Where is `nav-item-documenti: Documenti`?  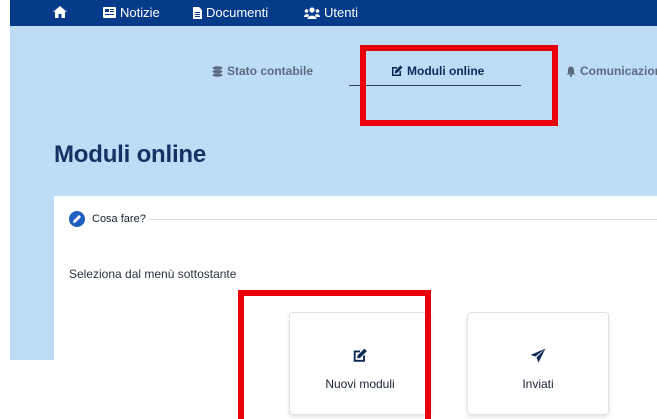
nav-item-documenti: Documenti is located at coordinates (230, 12).